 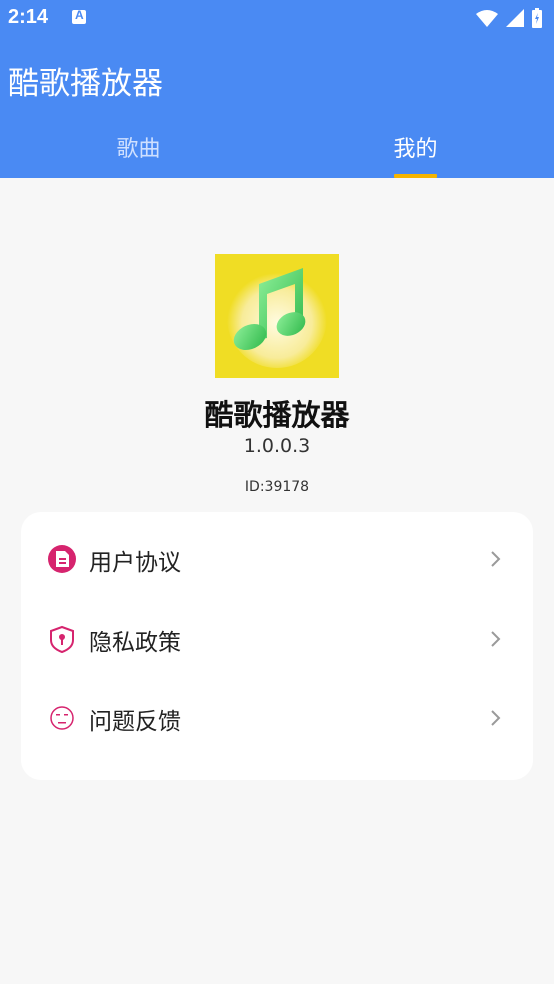 I want to click on tab-mine-label: 我的, so click(x=415, y=149).